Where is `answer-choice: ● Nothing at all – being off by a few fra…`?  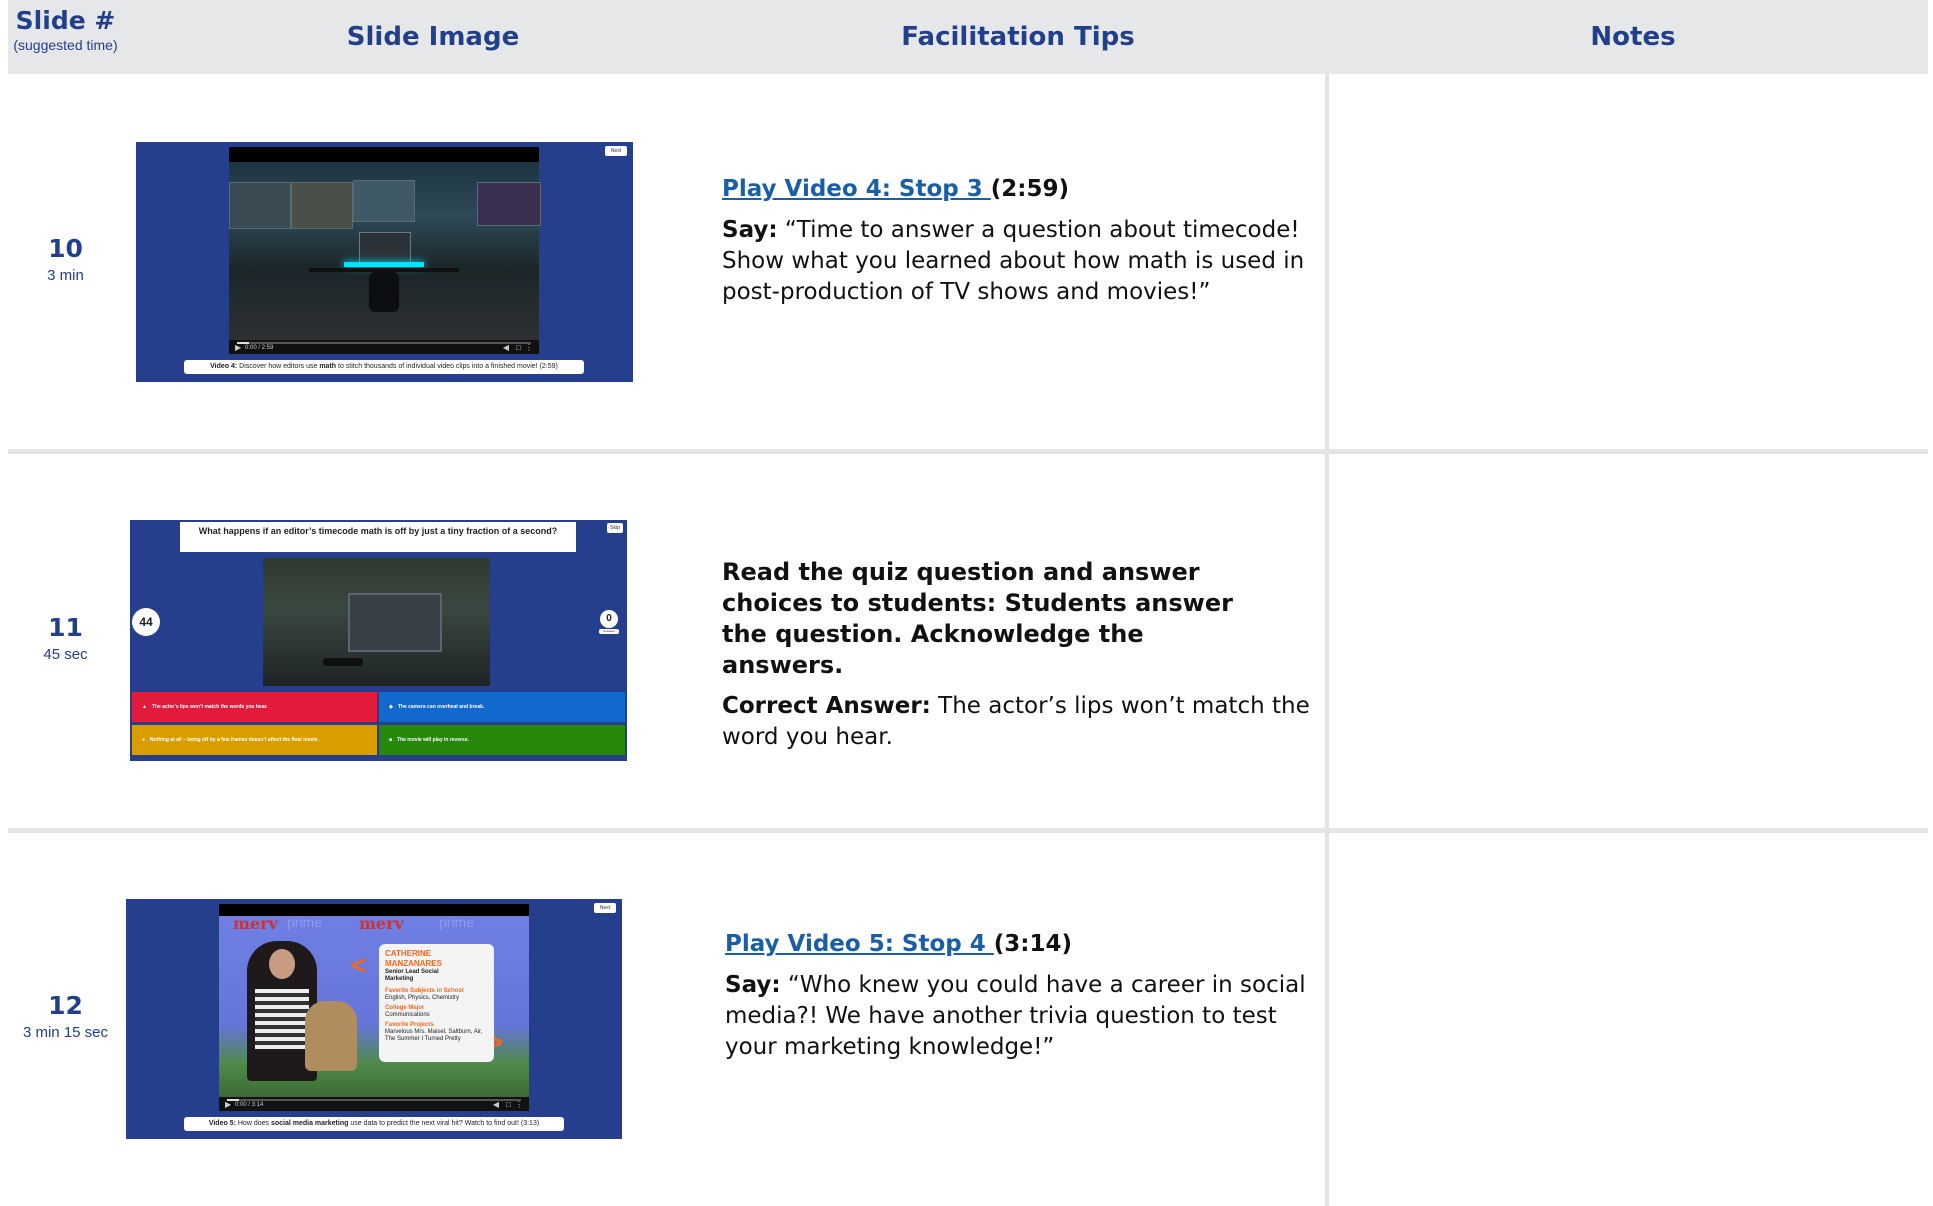 answer-choice: ● Nothing at all – being off by a few fra… is located at coordinates (254, 740).